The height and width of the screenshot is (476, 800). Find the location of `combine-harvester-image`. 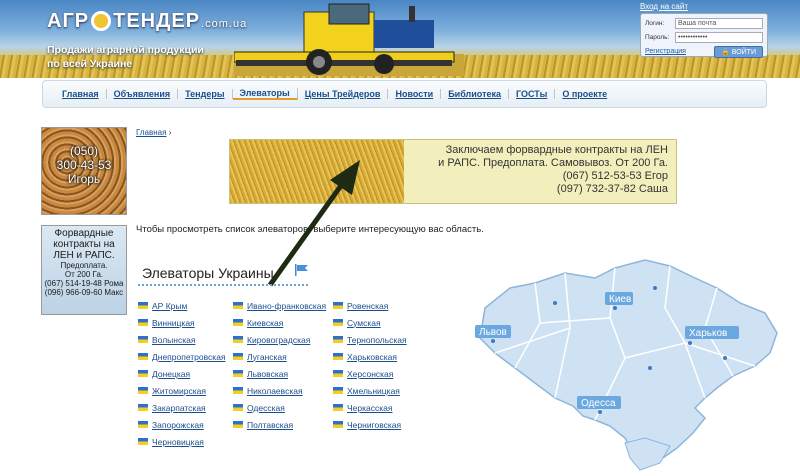

combine-harvester-image is located at coordinates (349, 39).